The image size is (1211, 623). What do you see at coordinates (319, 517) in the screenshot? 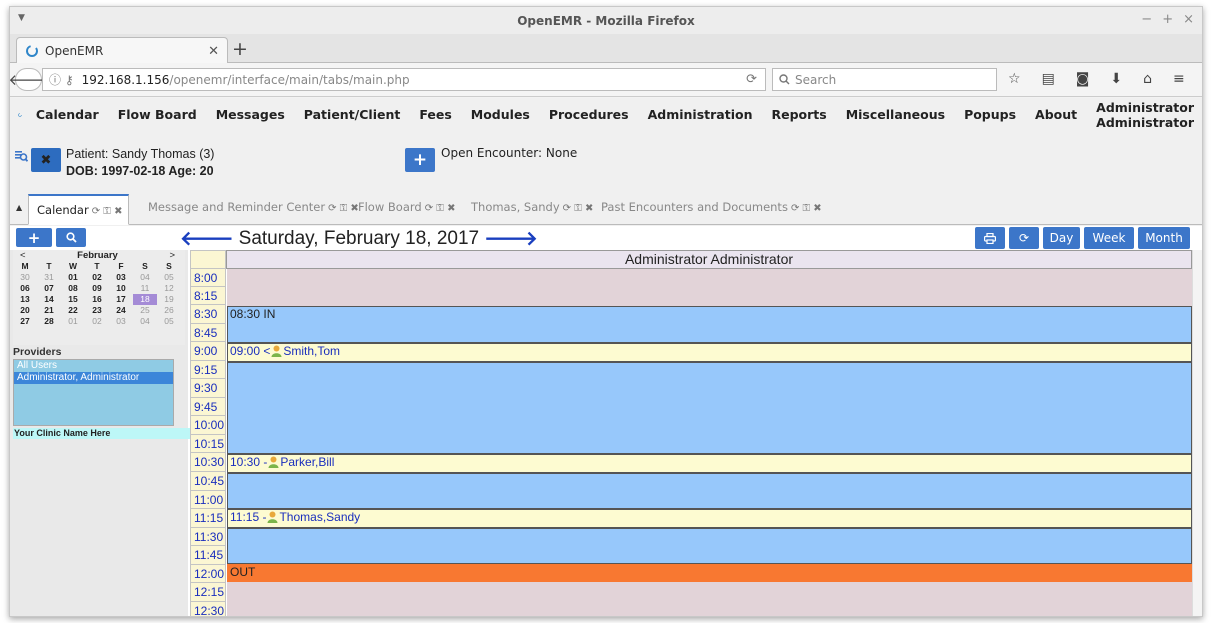
I see `event-patient-name: Thomas,Sandy` at bounding box center [319, 517].